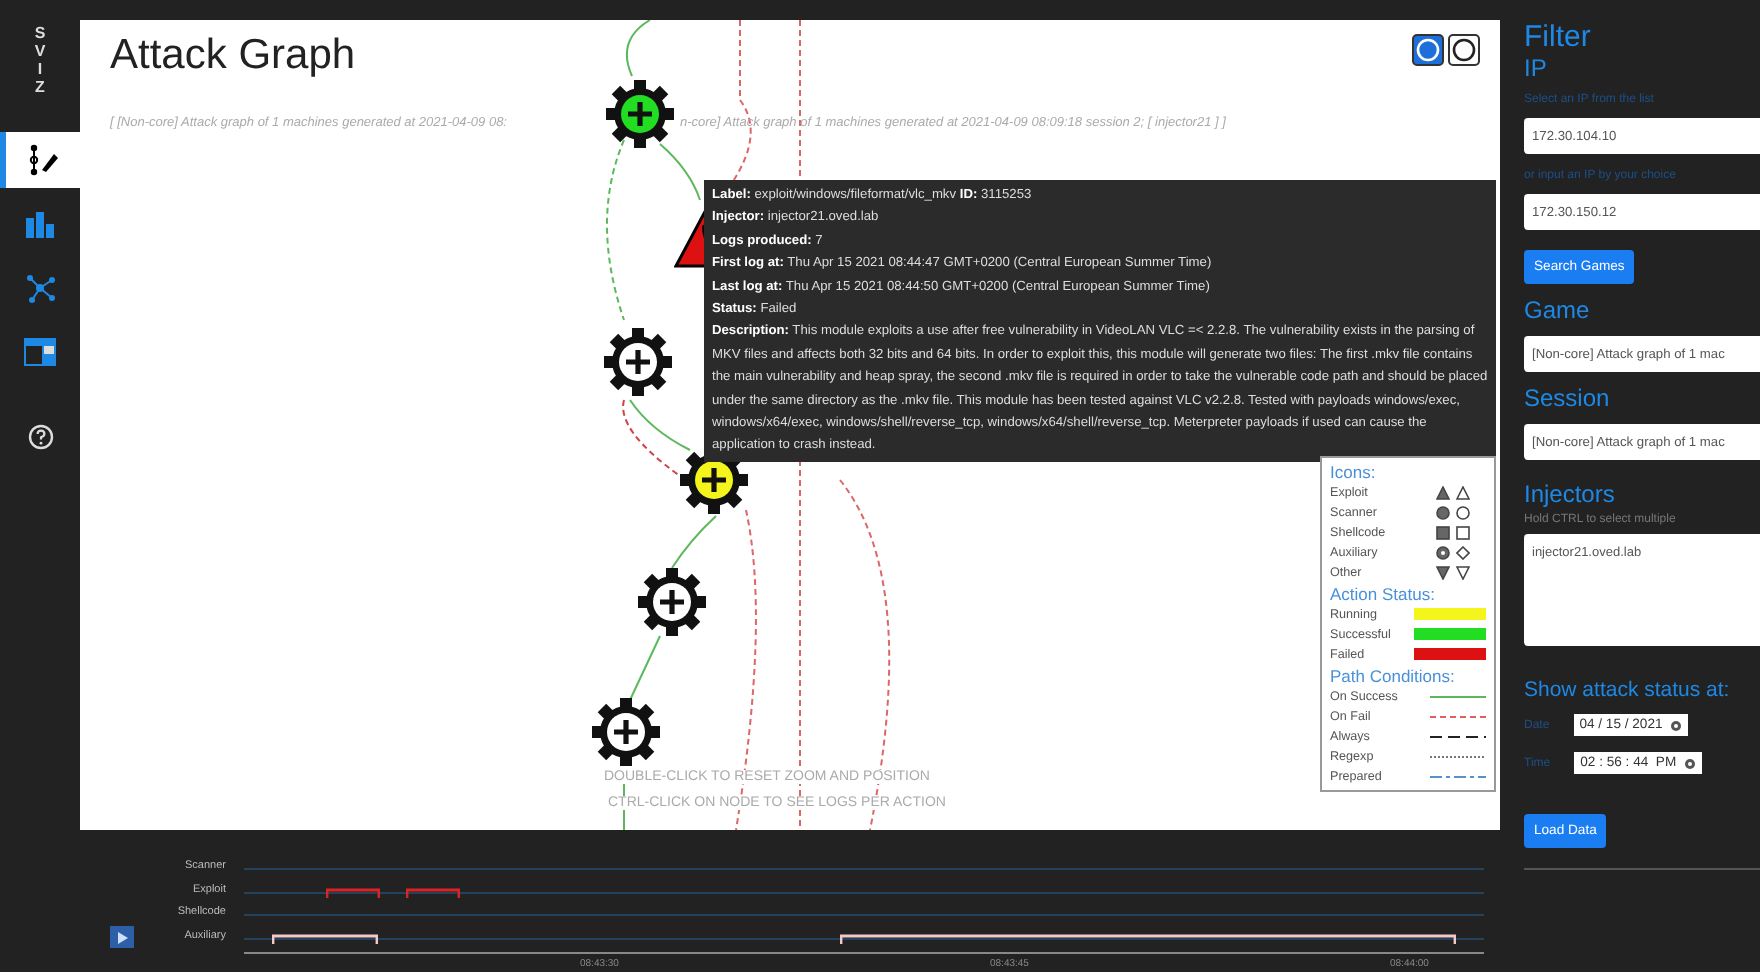 The height and width of the screenshot is (972, 1760). What do you see at coordinates (1383, 593) in the screenshot?
I see `legend-heading: Action Status:` at bounding box center [1383, 593].